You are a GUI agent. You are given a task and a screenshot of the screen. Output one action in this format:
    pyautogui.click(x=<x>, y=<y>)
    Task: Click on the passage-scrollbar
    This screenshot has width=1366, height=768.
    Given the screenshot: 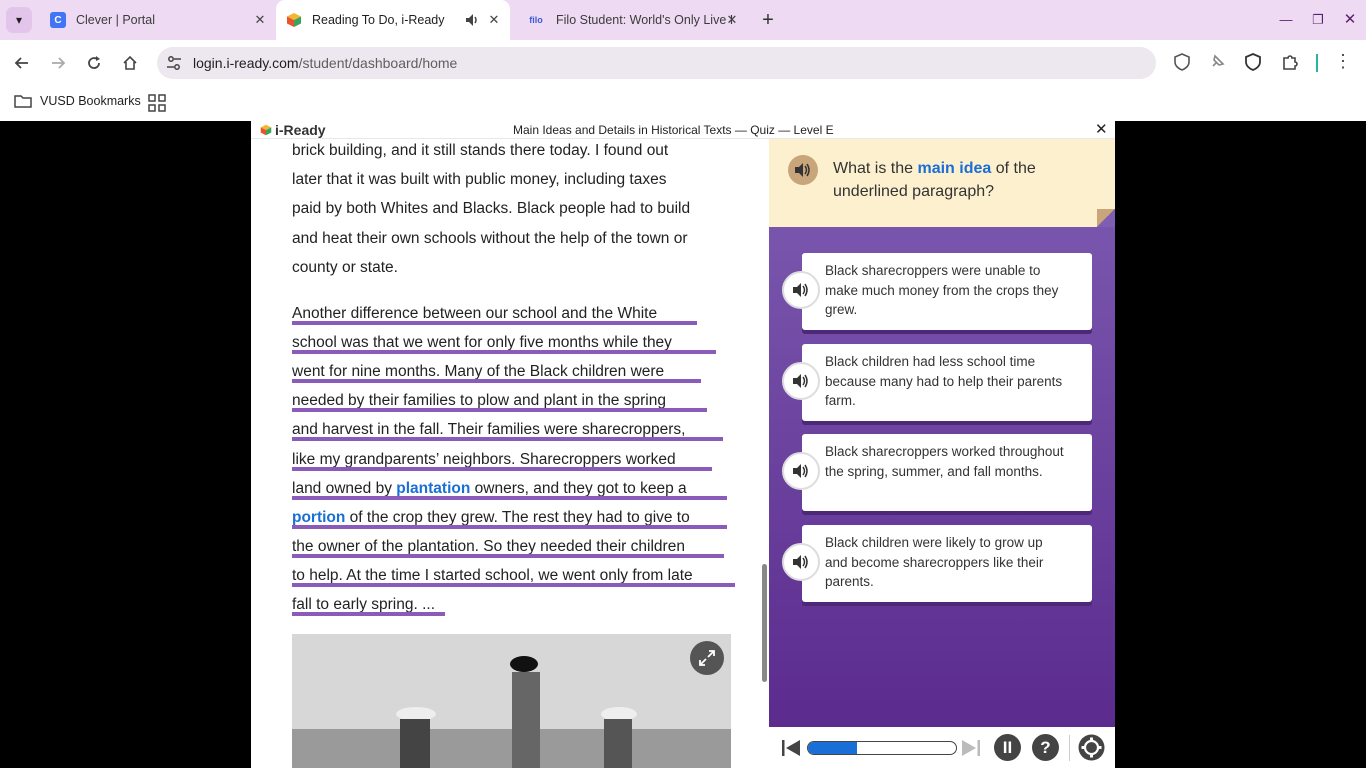 What is the action you would take?
    pyautogui.click(x=764, y=623)
    